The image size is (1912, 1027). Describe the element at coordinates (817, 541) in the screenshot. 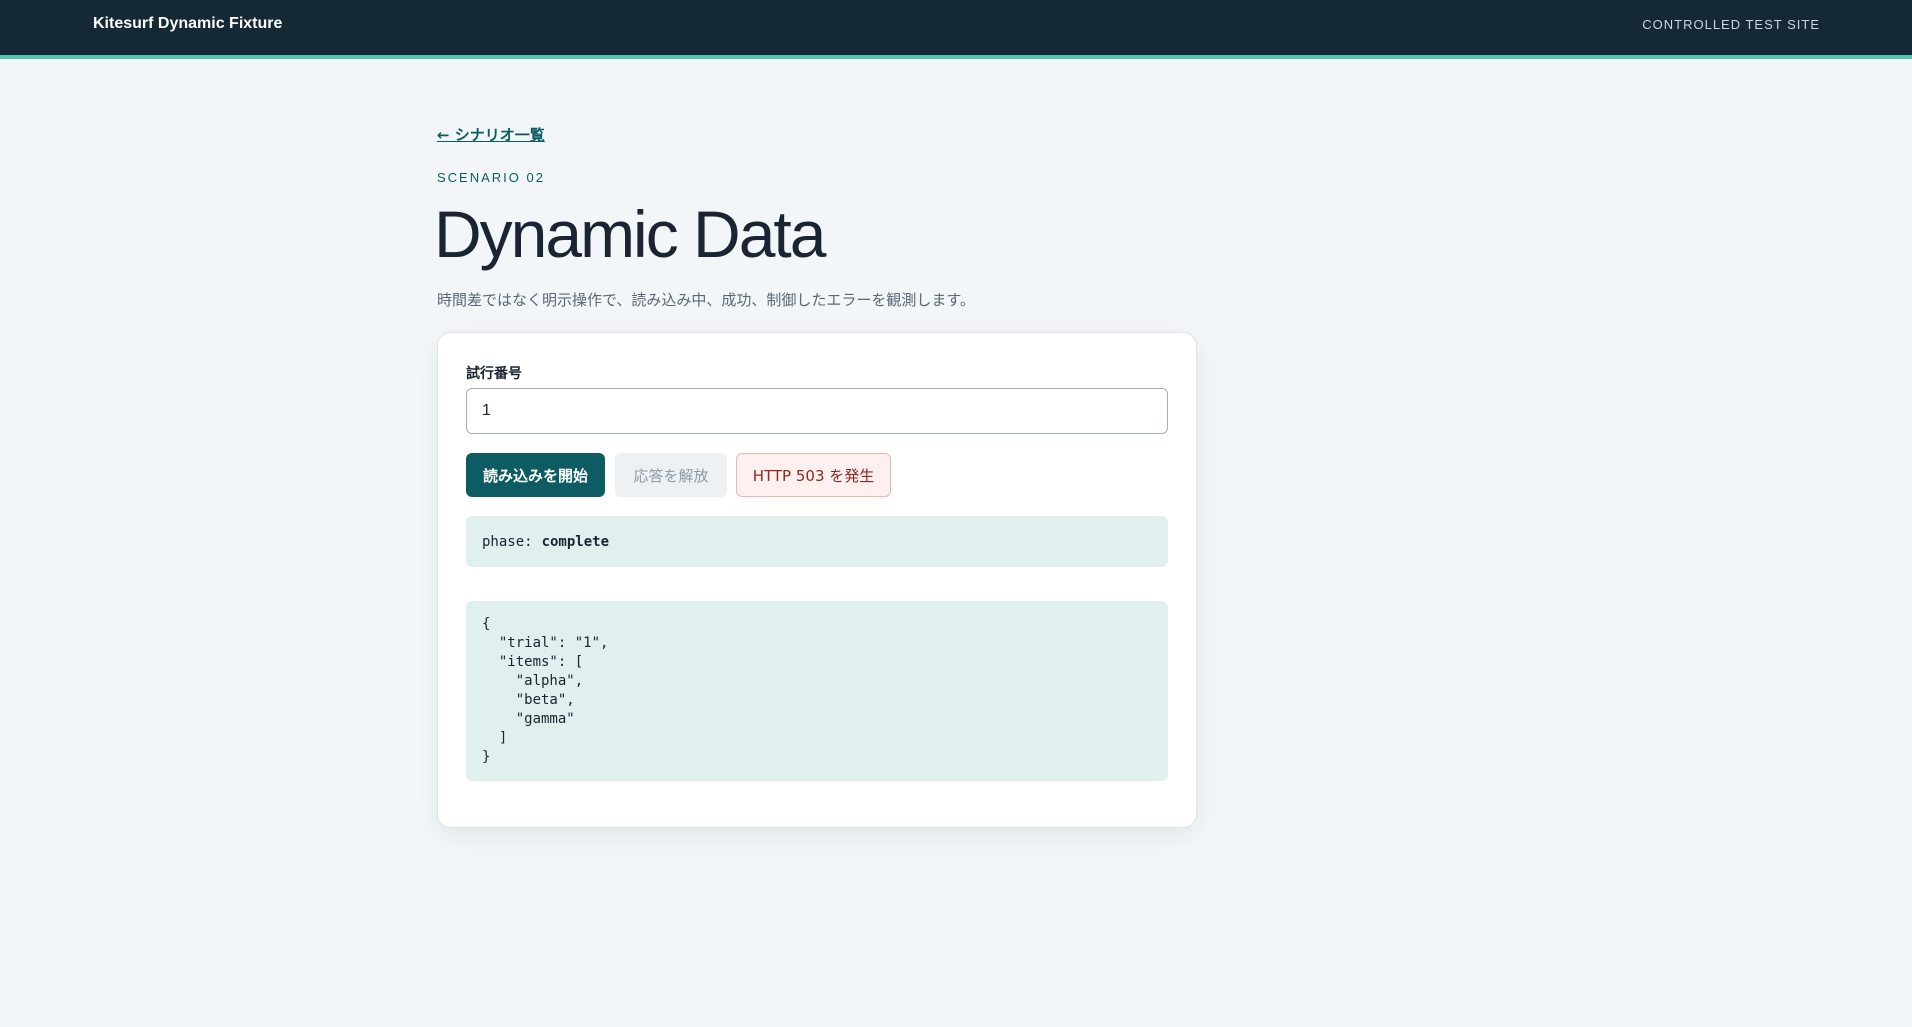

I see `phase-status: phase: complete` at that location.